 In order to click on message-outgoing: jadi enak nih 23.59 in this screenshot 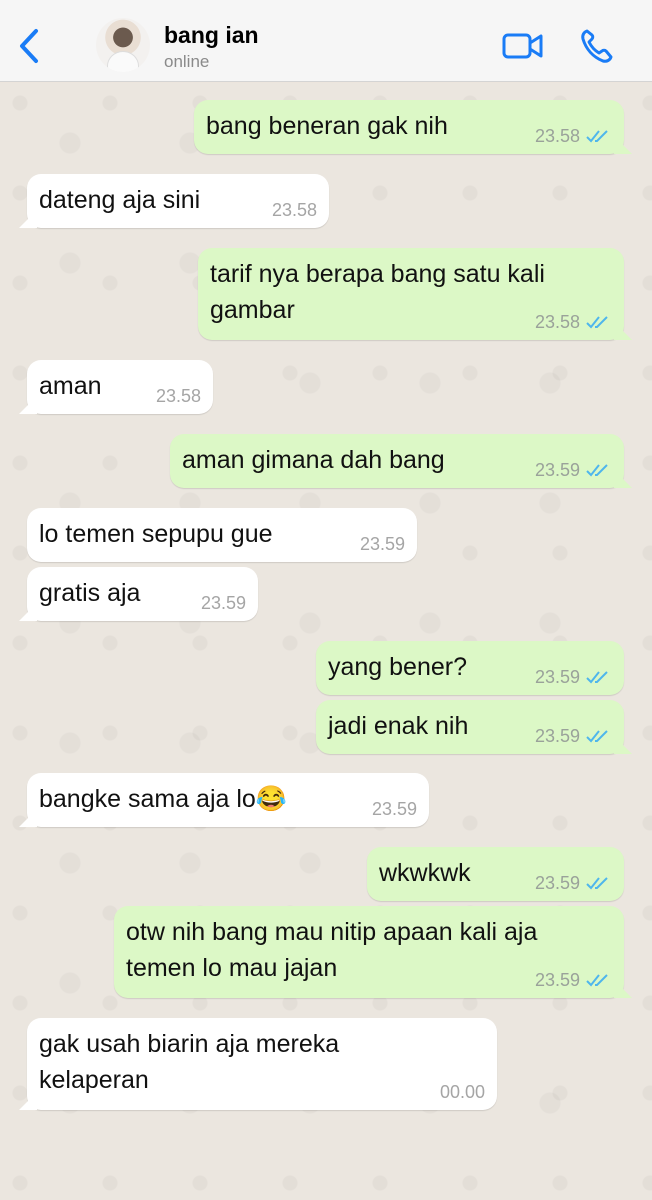, I will do `click(470, 727)`.